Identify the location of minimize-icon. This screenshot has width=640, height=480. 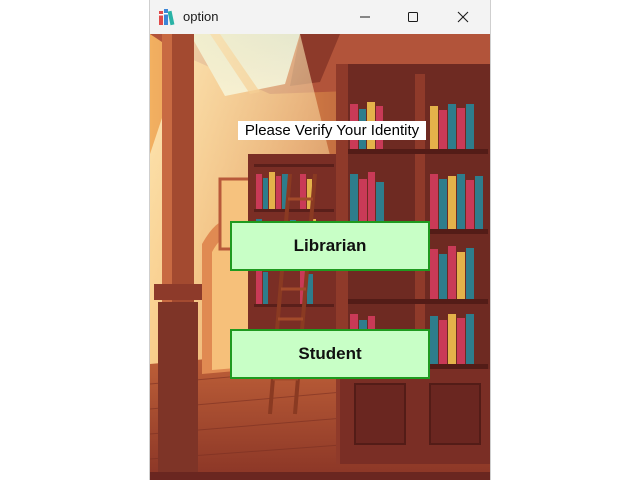
(365, 17).